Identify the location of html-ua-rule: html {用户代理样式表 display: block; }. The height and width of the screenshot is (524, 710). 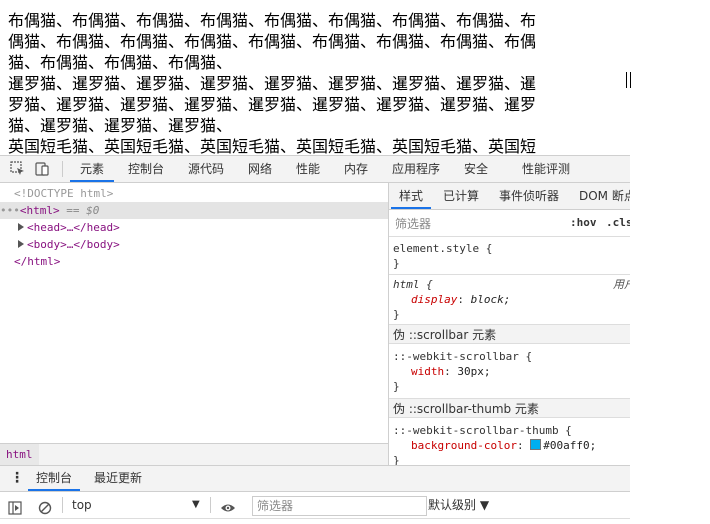
(509, 299).